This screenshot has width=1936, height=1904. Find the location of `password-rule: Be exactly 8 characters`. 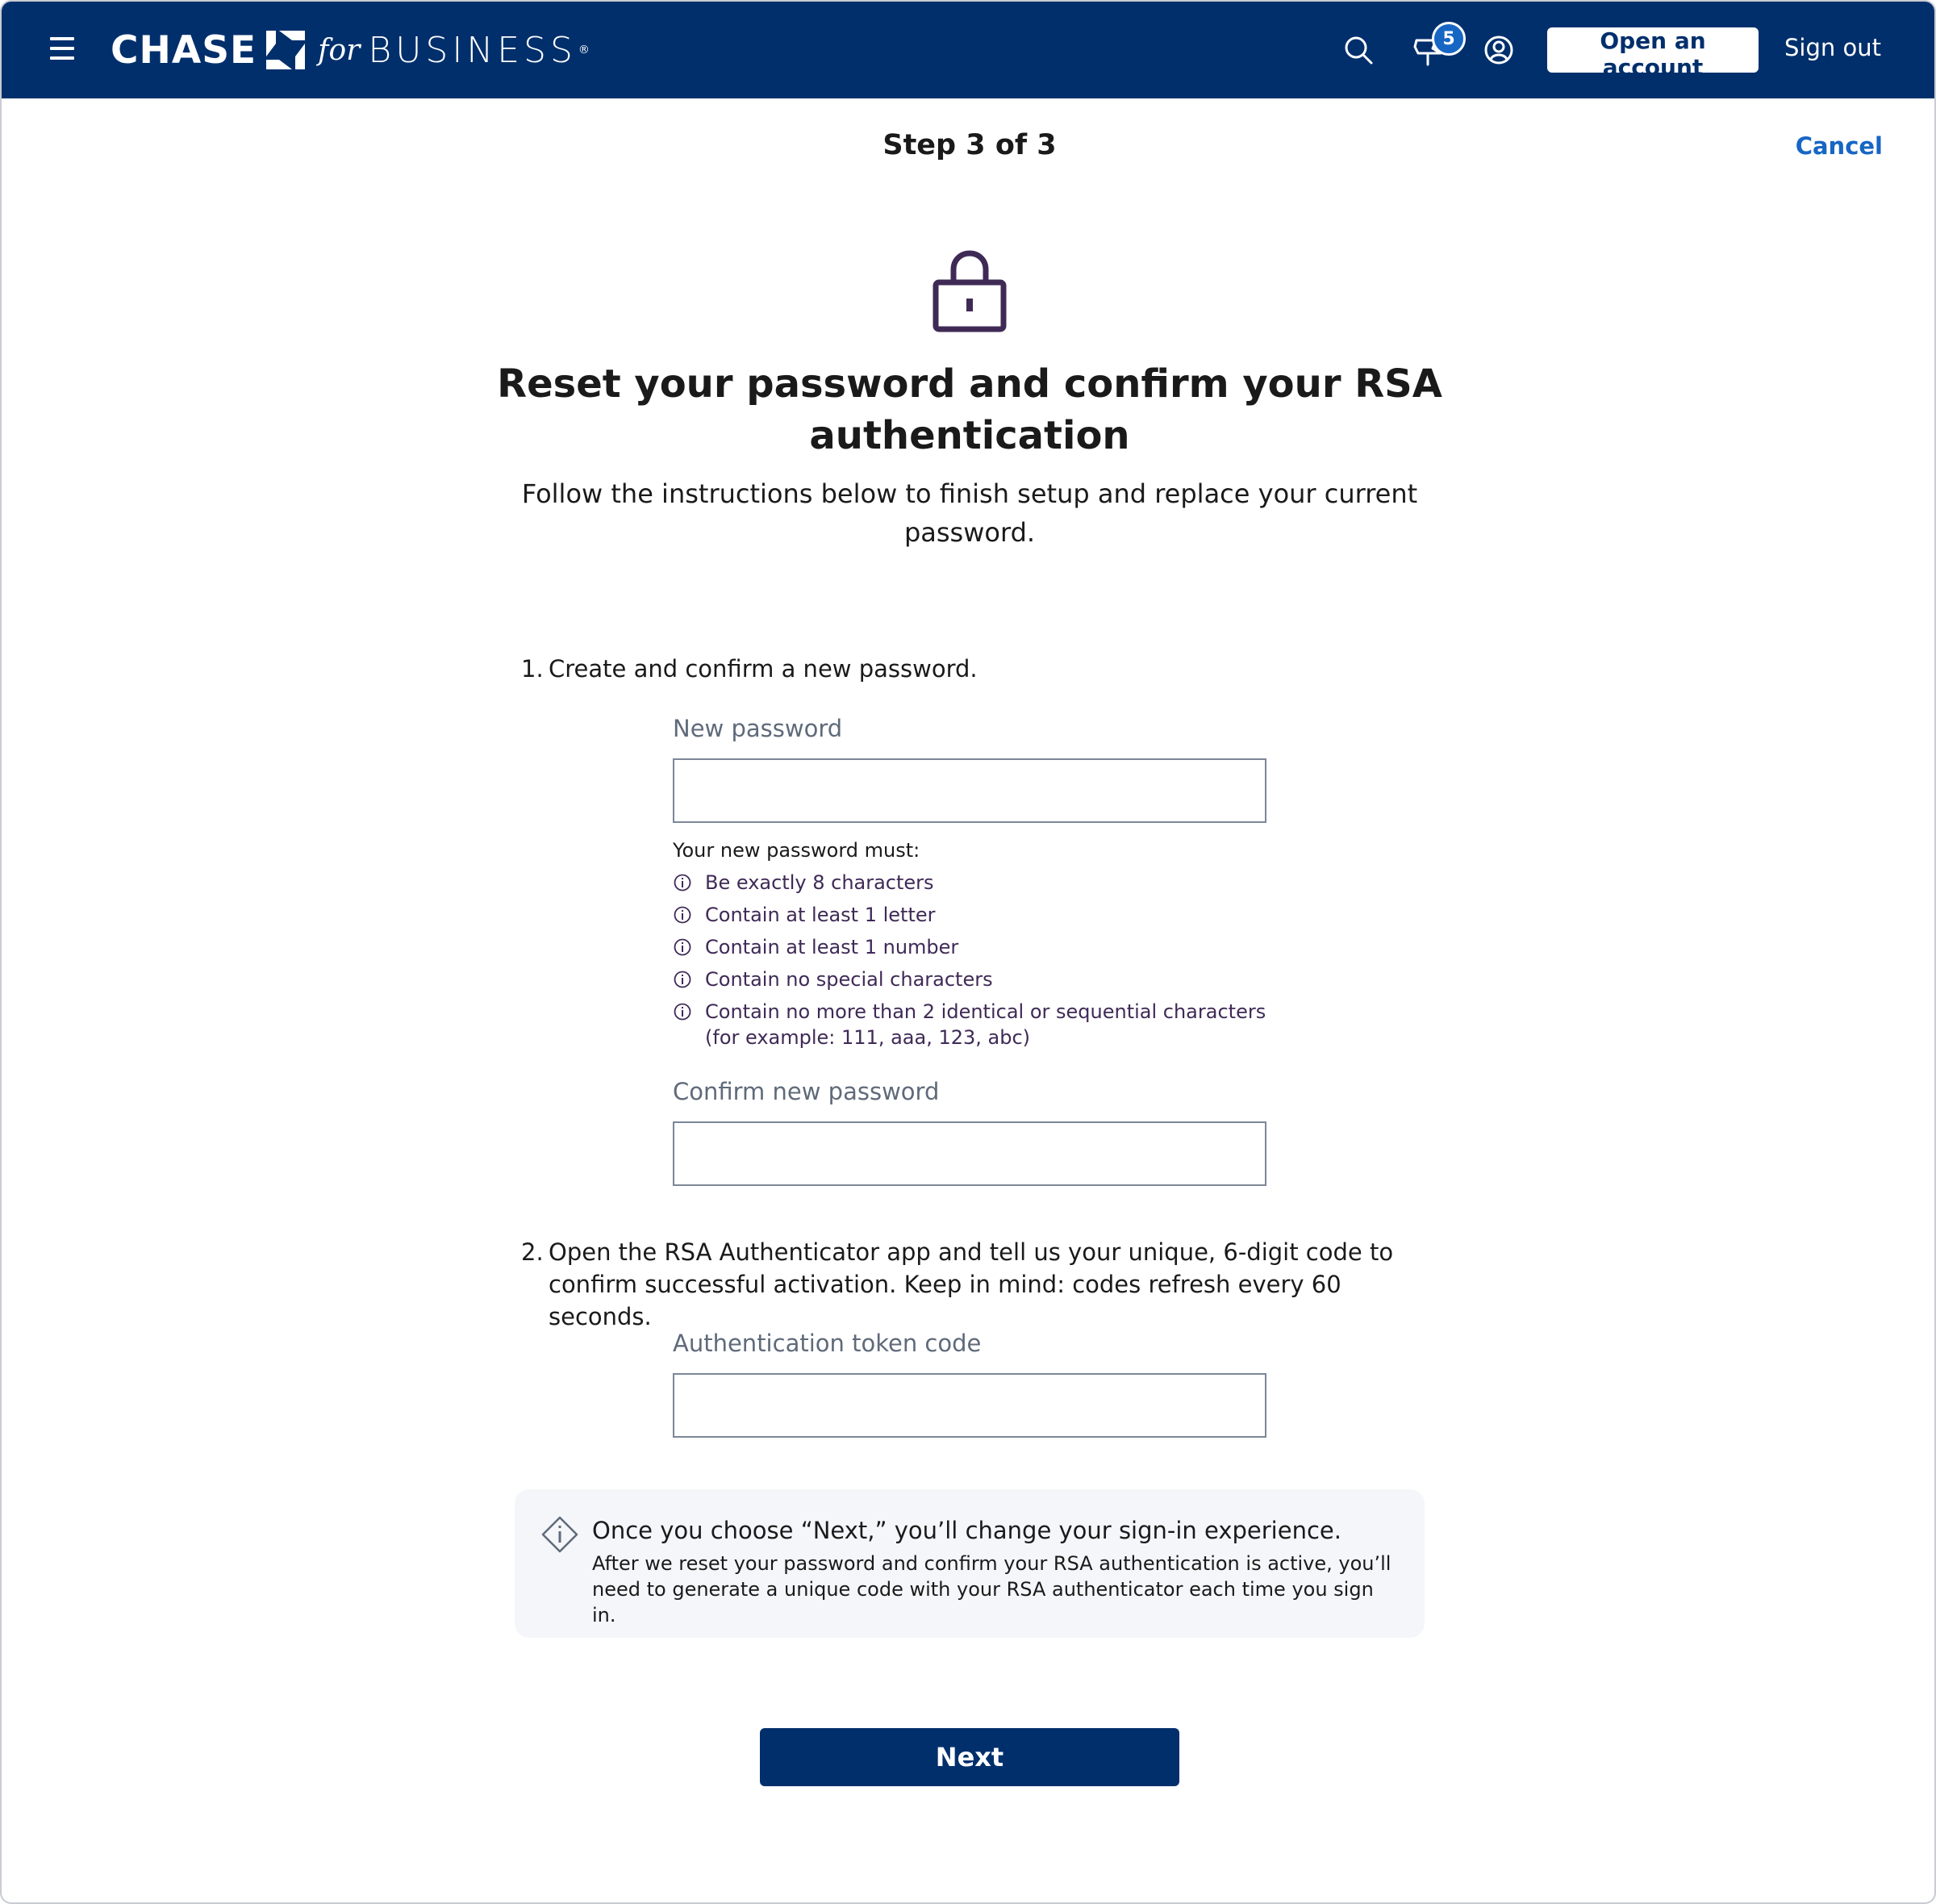

password-rule: Be exactly 8 characters is located at coordinates (980, 883).